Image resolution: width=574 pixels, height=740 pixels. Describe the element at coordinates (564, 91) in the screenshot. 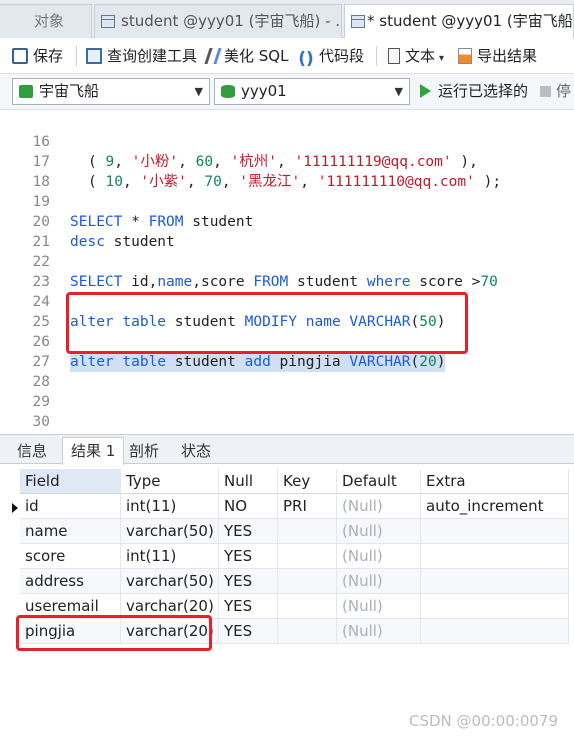

I see `stop-label: 停` at that location.